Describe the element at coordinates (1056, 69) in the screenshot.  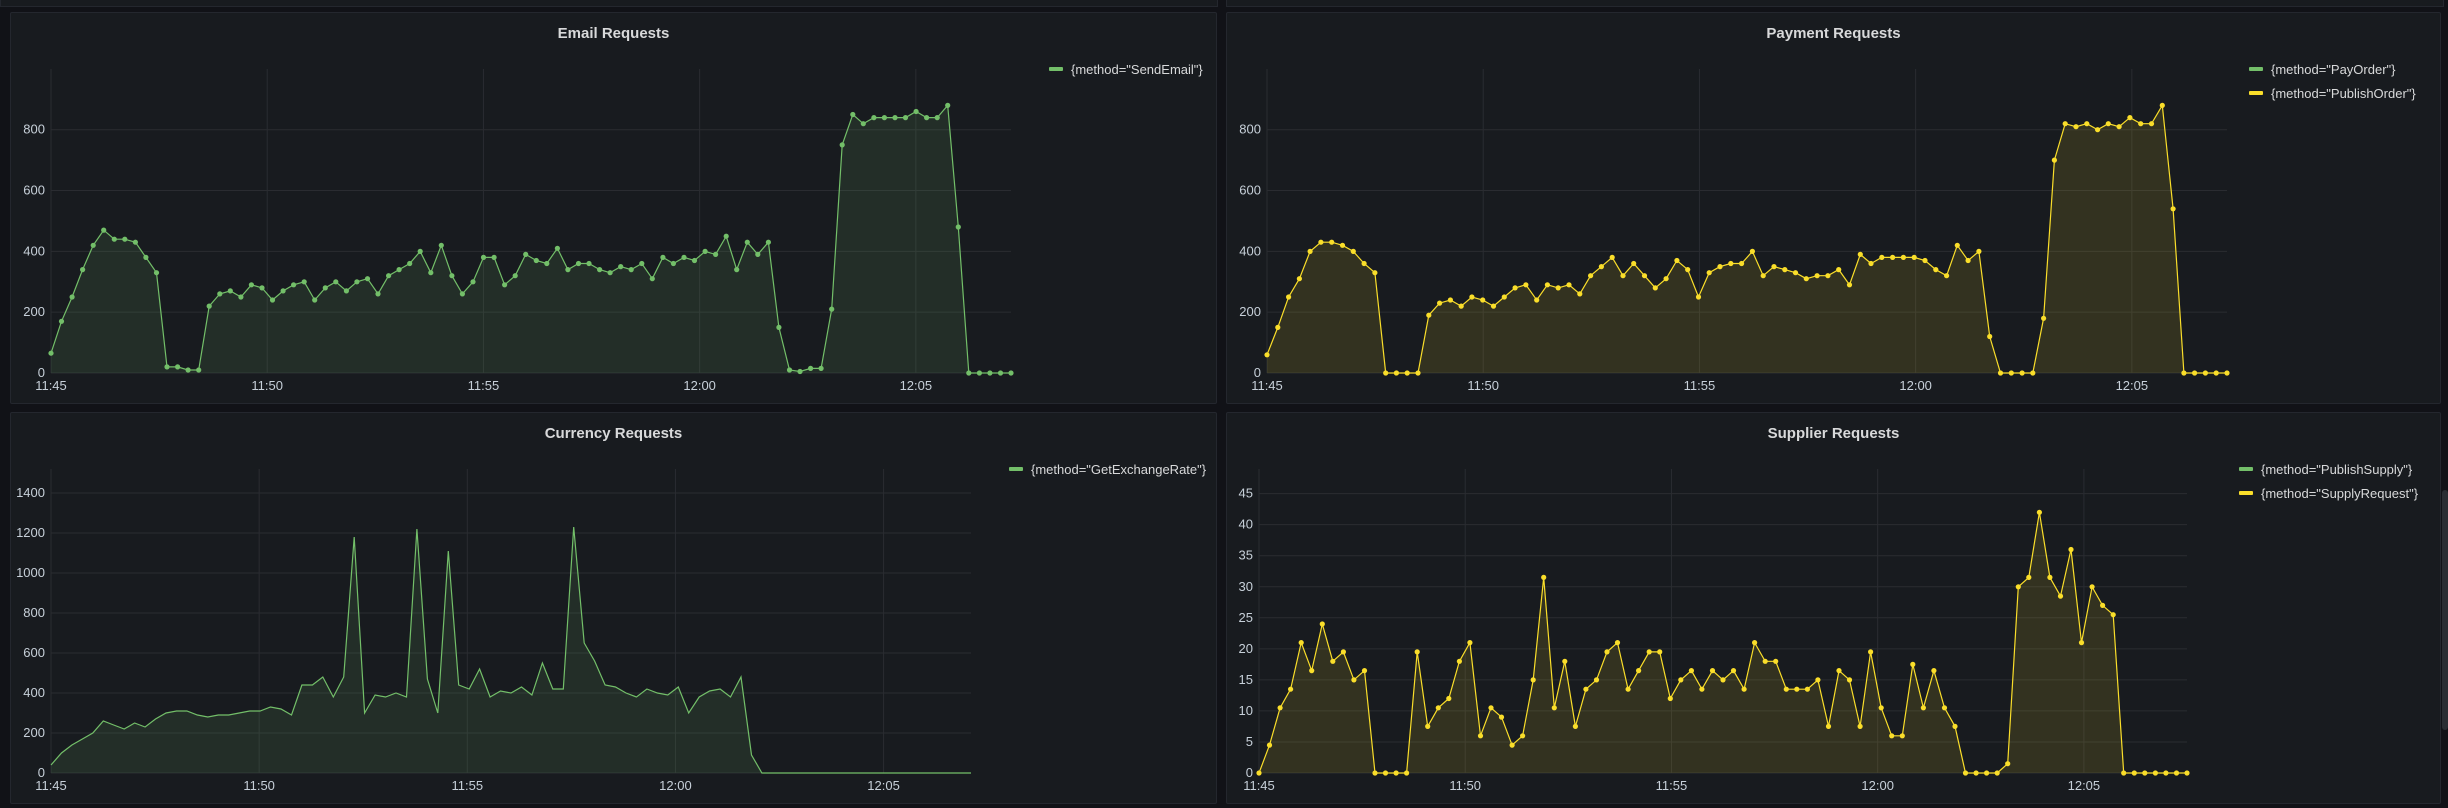
I see `series-color-swatch` at that location.